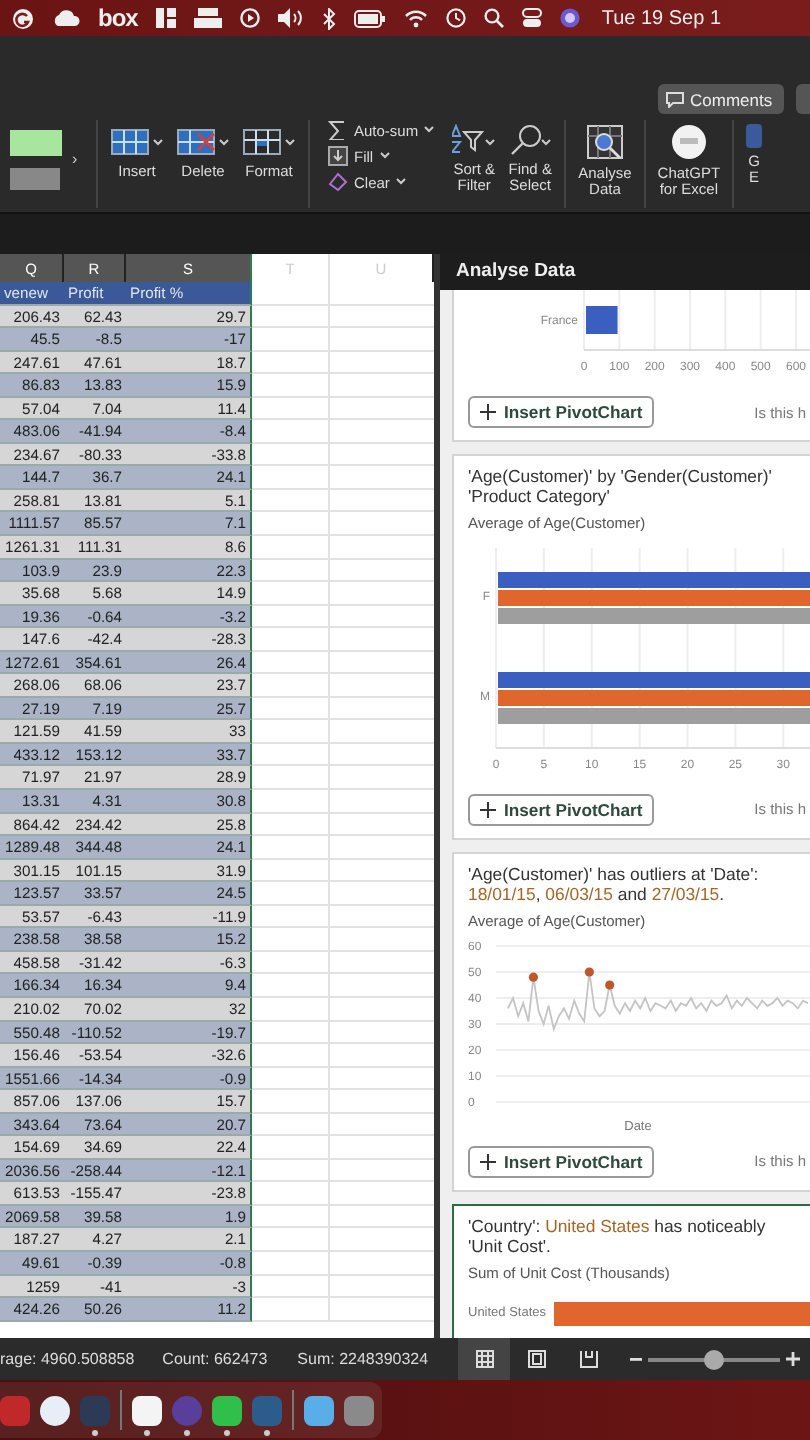 The width and height of the screenshot is (810, 1440). What do you see at coordinates (621, 487) in the screenshot?
I see `card-title: 'Age(Customer)' by 'Gender(Customer)' 'Product Category'` at bounding box center [621, 487].